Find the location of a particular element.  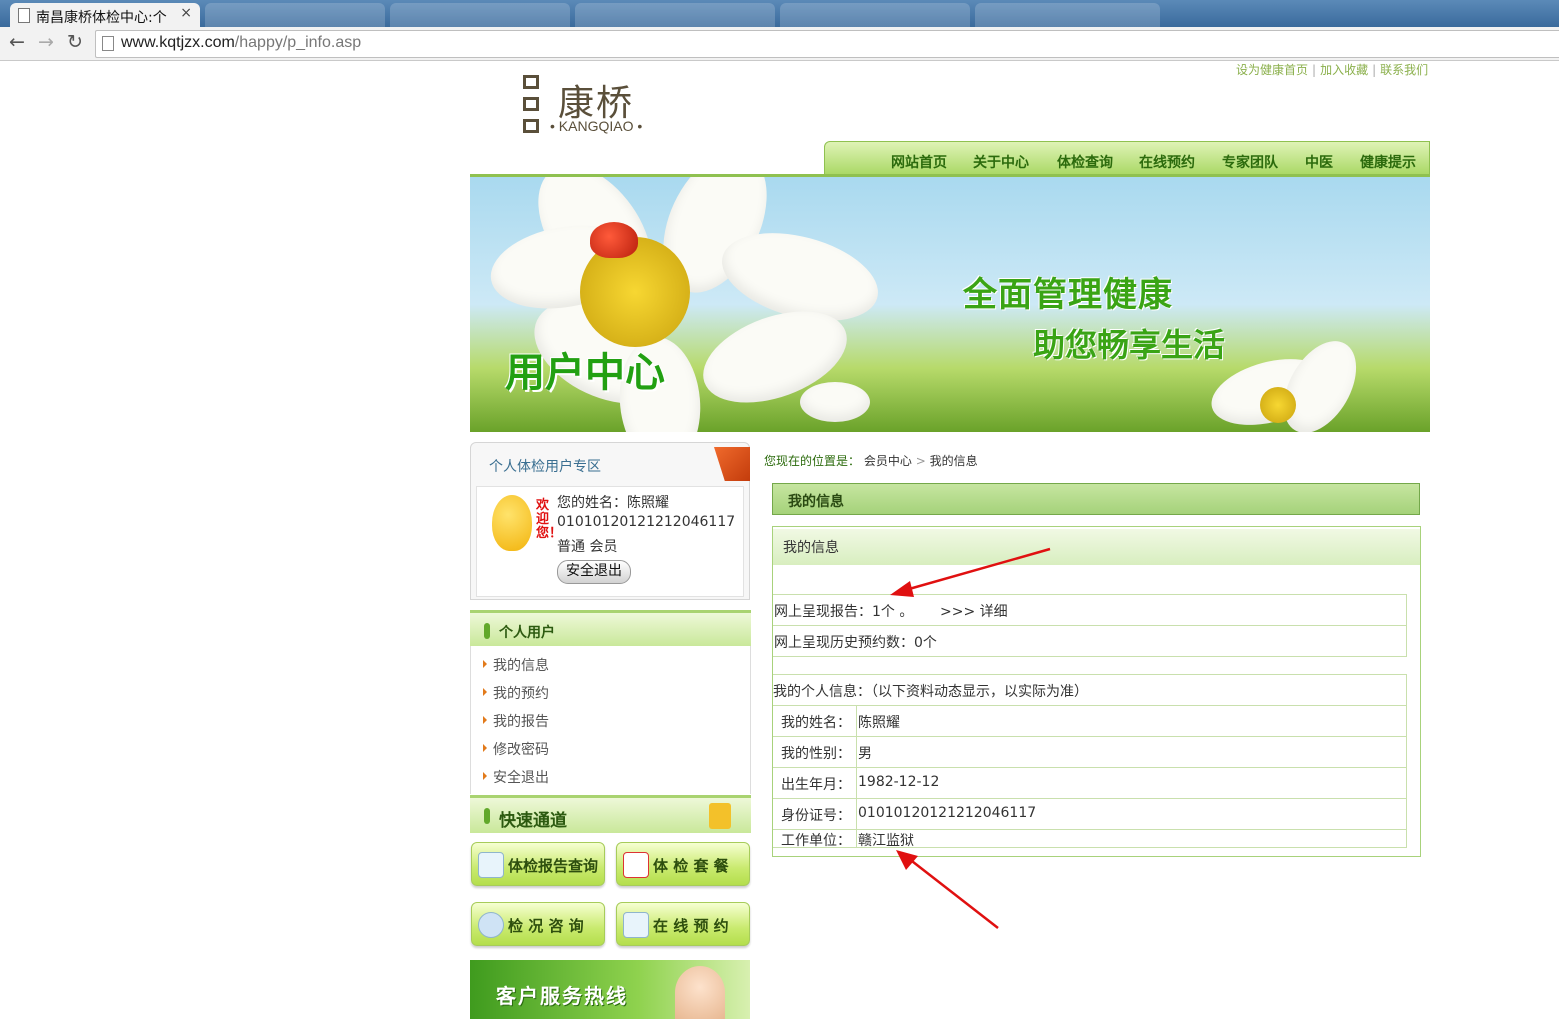

user-id: 010101201212120461​17 is located at coordinates (646, 522).